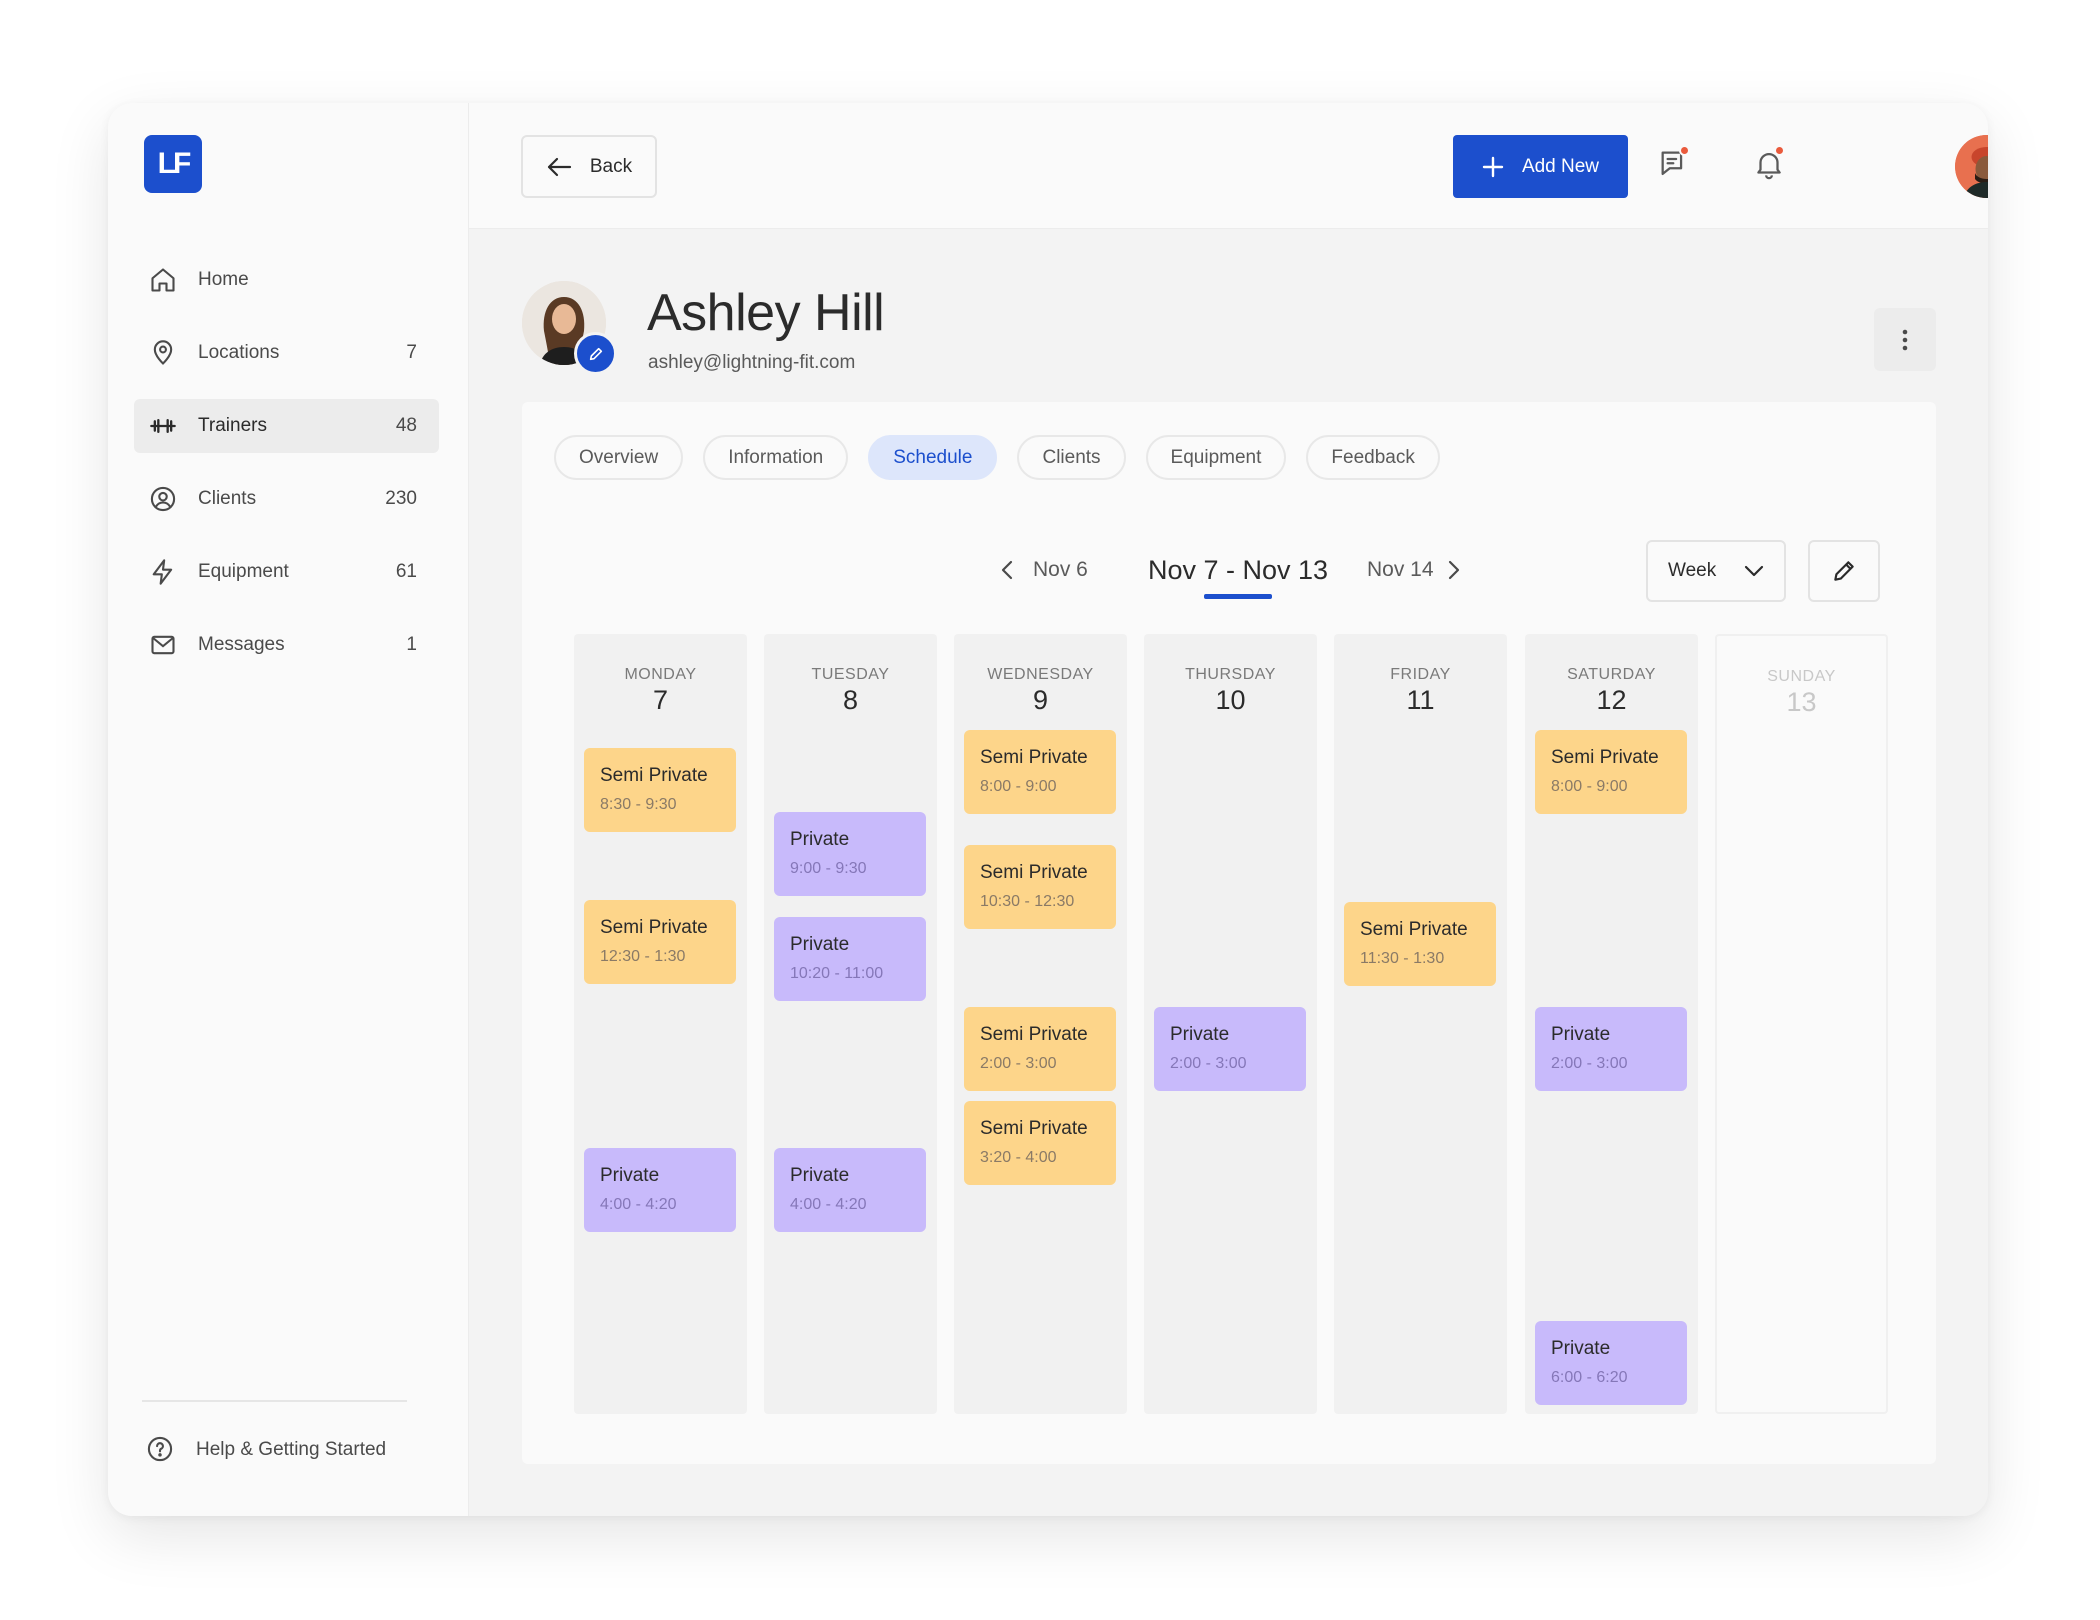 The height and width of the screenshot is (1620, 2100). I want to click on prev-week-button: Nov 6, so click(1044, 570).